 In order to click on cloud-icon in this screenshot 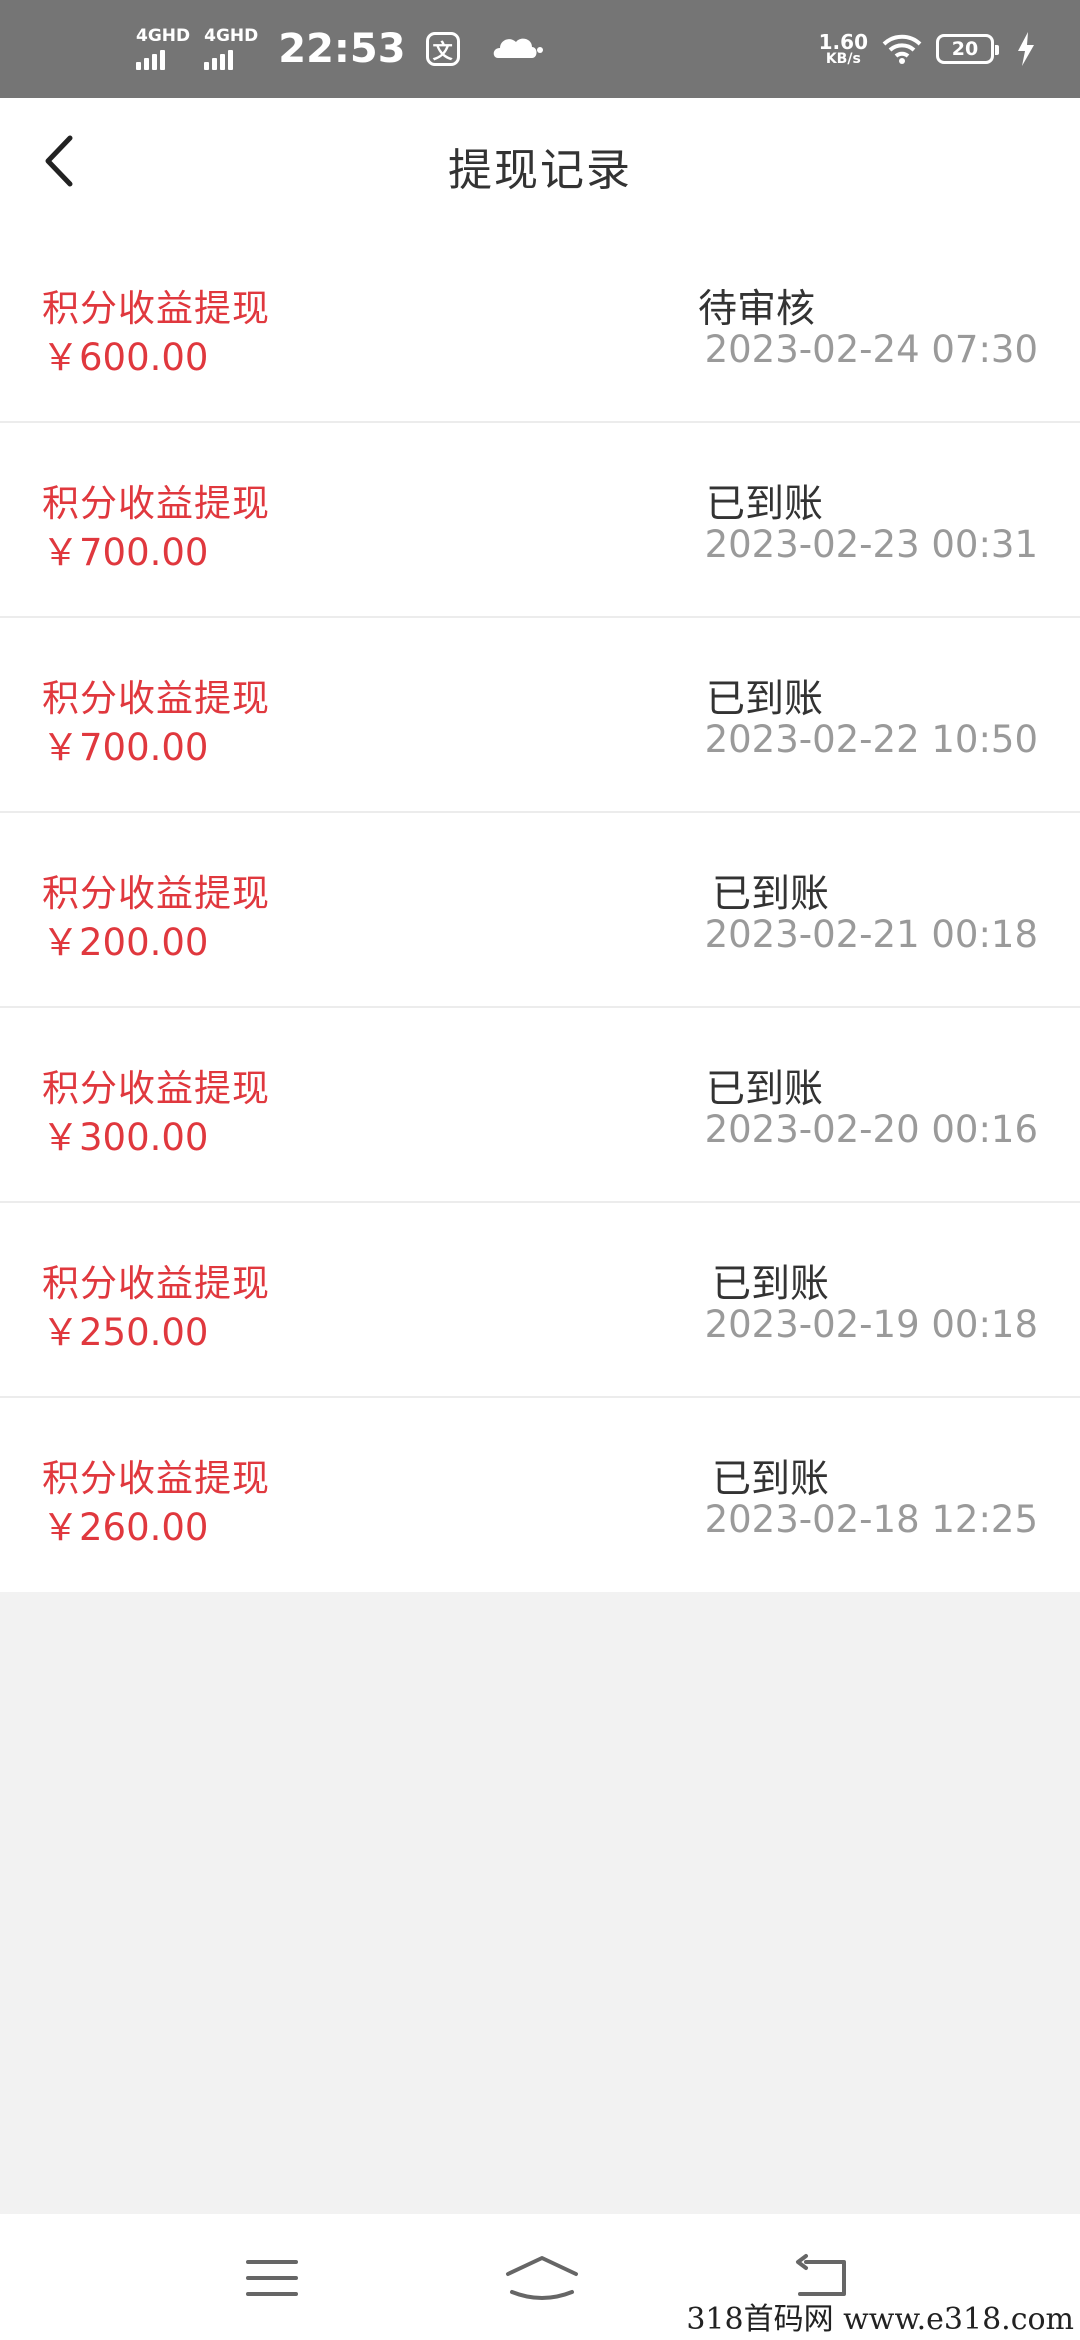, I will do `click(518, 48)`.